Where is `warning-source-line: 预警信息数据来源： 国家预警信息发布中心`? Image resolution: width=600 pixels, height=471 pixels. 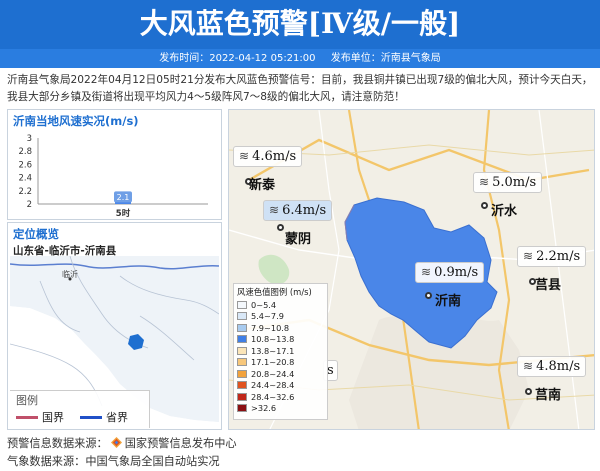
warning-source-line: 预警信息数据来源： 国家预警信息发布中心 is located at coordinates (122, 443).